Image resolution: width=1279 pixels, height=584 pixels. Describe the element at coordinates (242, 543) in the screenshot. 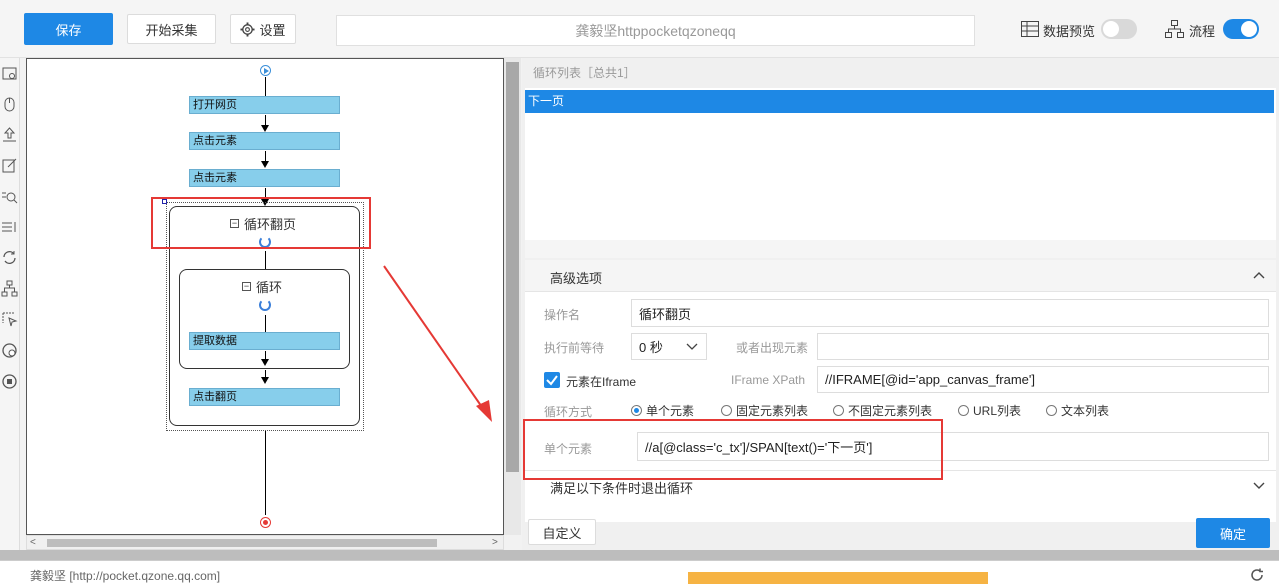

I see `horizontal-scroll-thumb` at that location.